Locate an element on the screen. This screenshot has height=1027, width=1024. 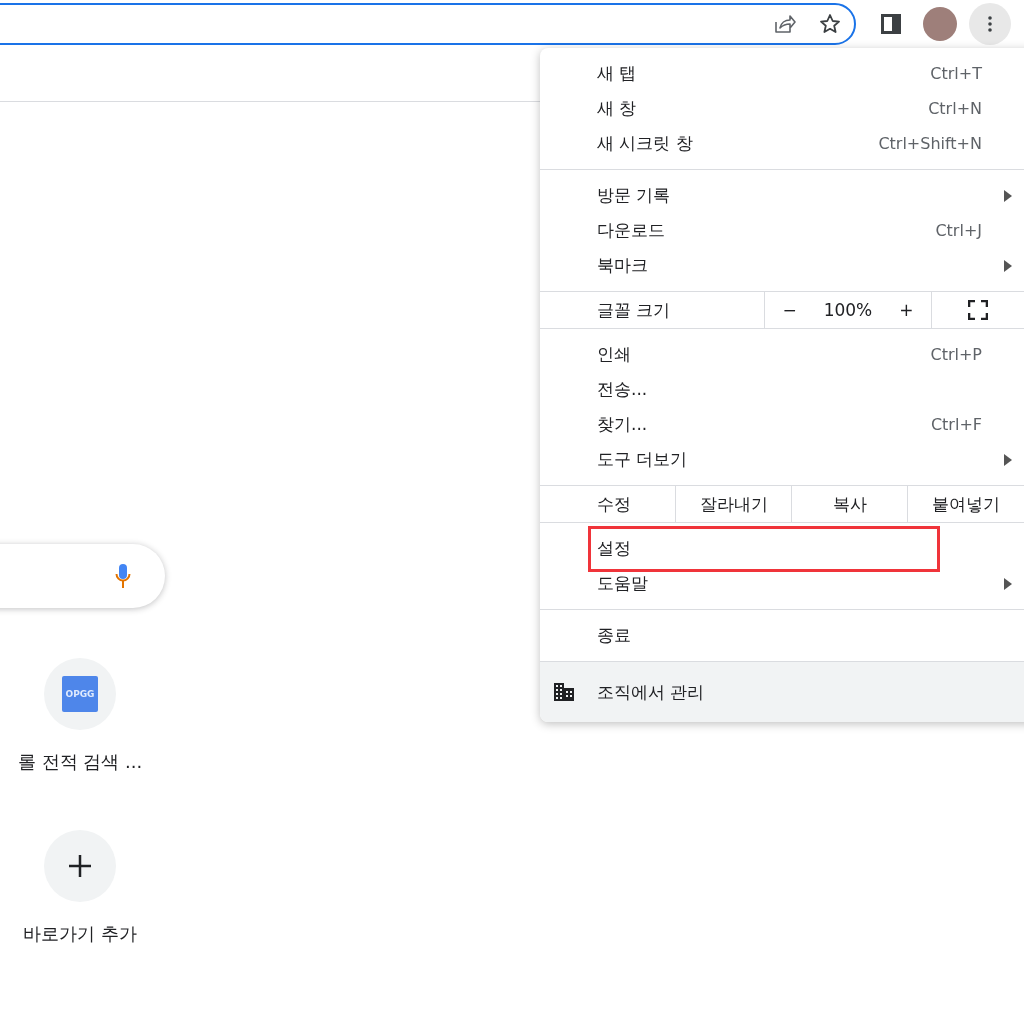
edit-action-button: 복사 is located at coordinates (850, 504).